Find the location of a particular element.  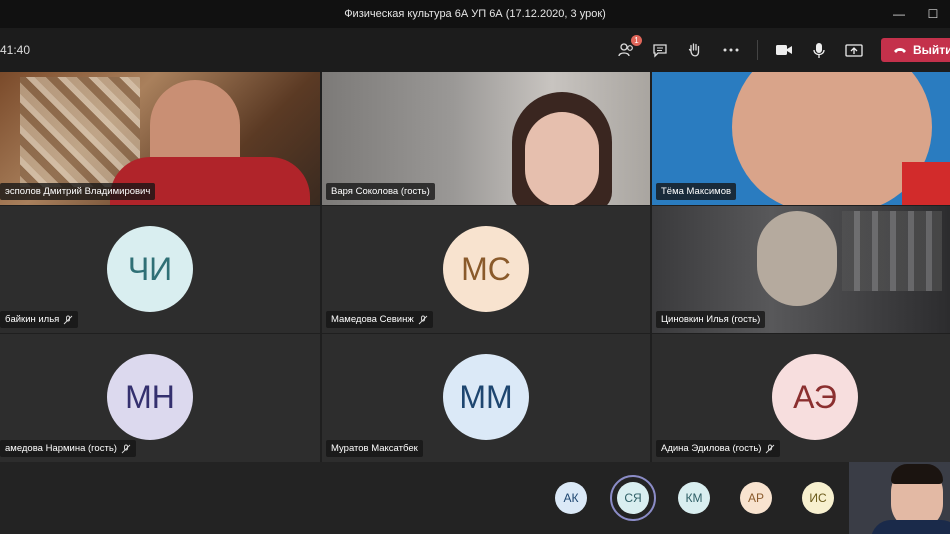

share-screen-icon is located at coordinates (854, 50).